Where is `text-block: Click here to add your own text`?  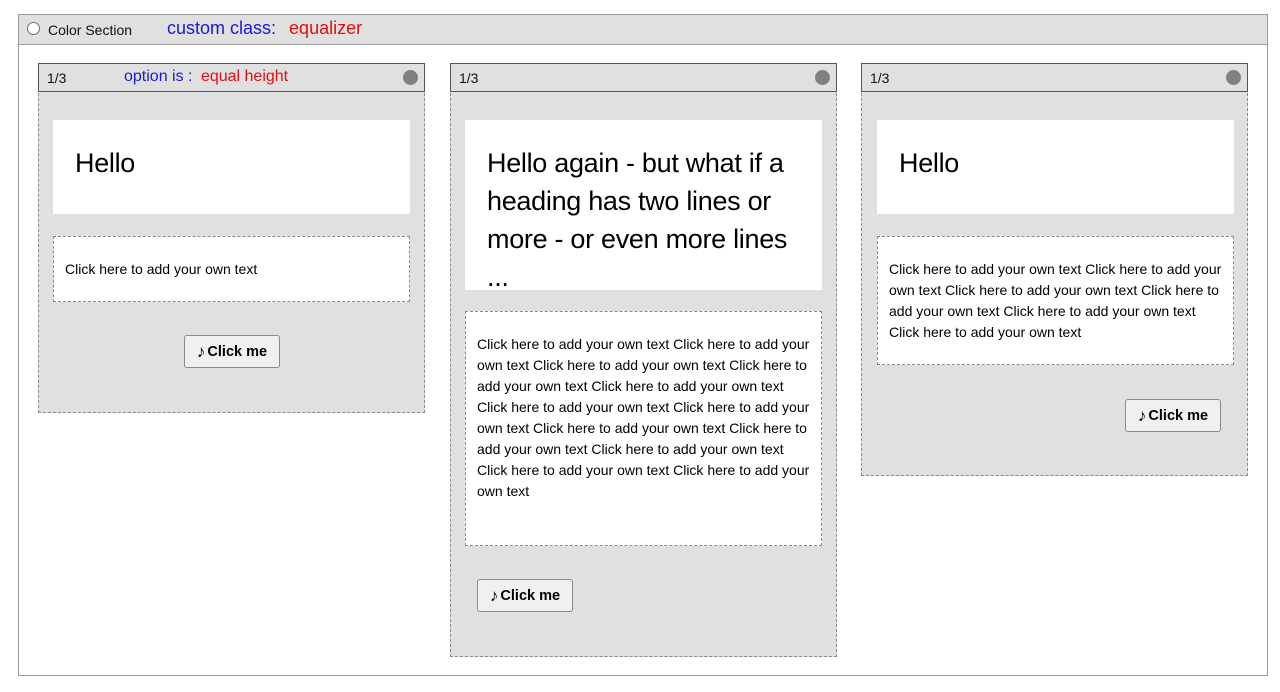
text-block: Click here to add your own text is located at coordinates (231, 269).